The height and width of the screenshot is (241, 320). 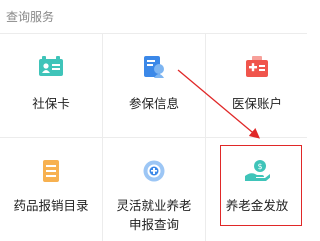 What do you see at coordinates (51, 171) in the screenshot?
I see `drug-reimbursement-list-icon` at bounding box center [51, 171].